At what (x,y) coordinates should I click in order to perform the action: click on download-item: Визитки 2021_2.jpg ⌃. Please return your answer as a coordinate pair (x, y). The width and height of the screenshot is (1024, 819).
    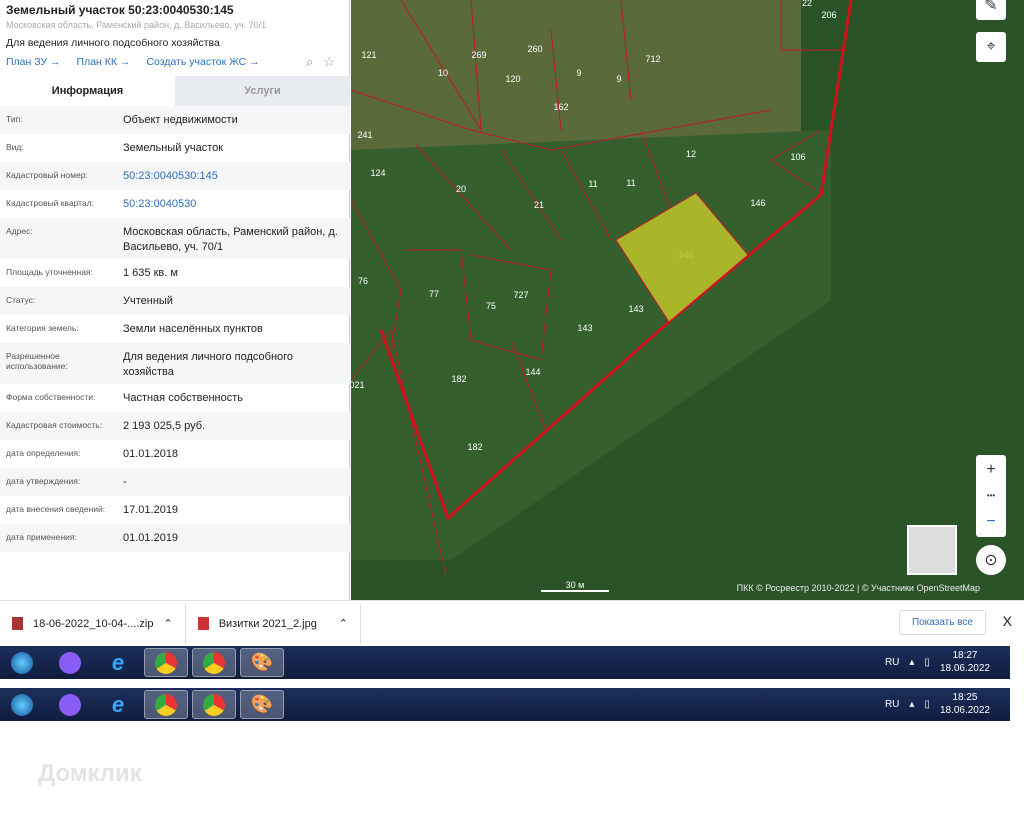
    Looking at the image, I should click on (273, 623).